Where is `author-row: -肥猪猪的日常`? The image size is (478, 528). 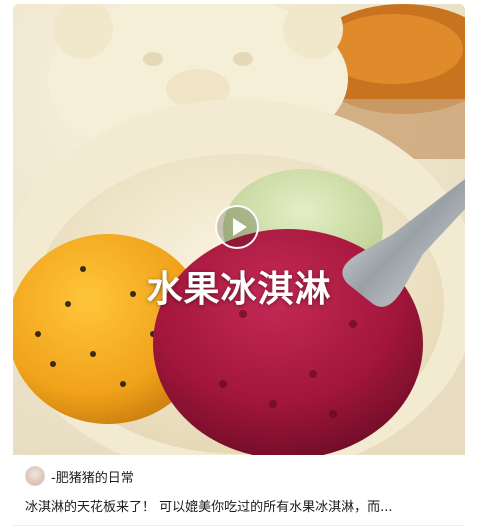
author-row: -肥猪猪的日常 is located at coordinates (79, 476).